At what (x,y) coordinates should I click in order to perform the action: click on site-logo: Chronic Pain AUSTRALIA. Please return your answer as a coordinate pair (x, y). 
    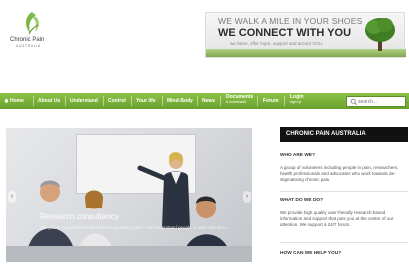
    Looking at the image, I should click on (35, 31).